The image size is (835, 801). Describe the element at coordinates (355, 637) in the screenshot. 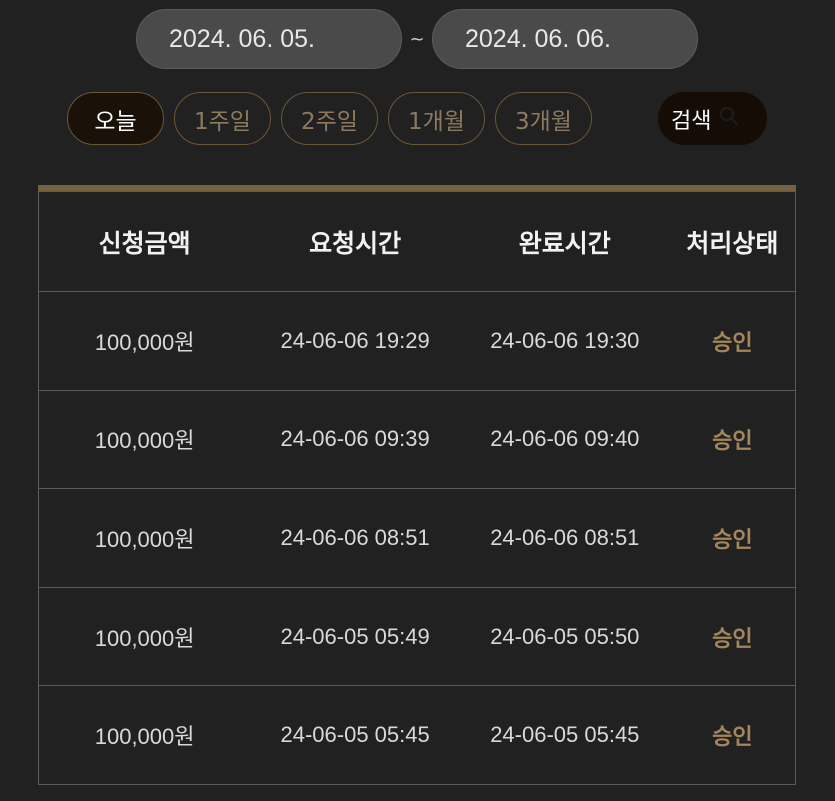

I see `cell-request-time: 24-06-05 05:49` at that location.